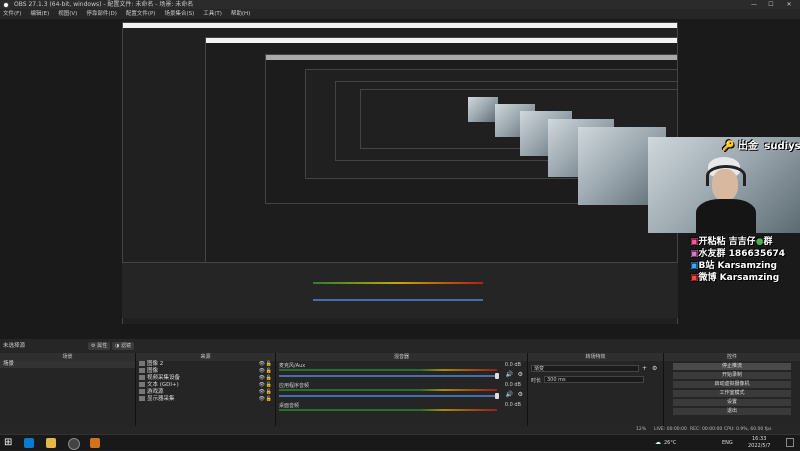 This screenshot has width=800, height=451. I want to click on notification-icon, so click(790, 442).